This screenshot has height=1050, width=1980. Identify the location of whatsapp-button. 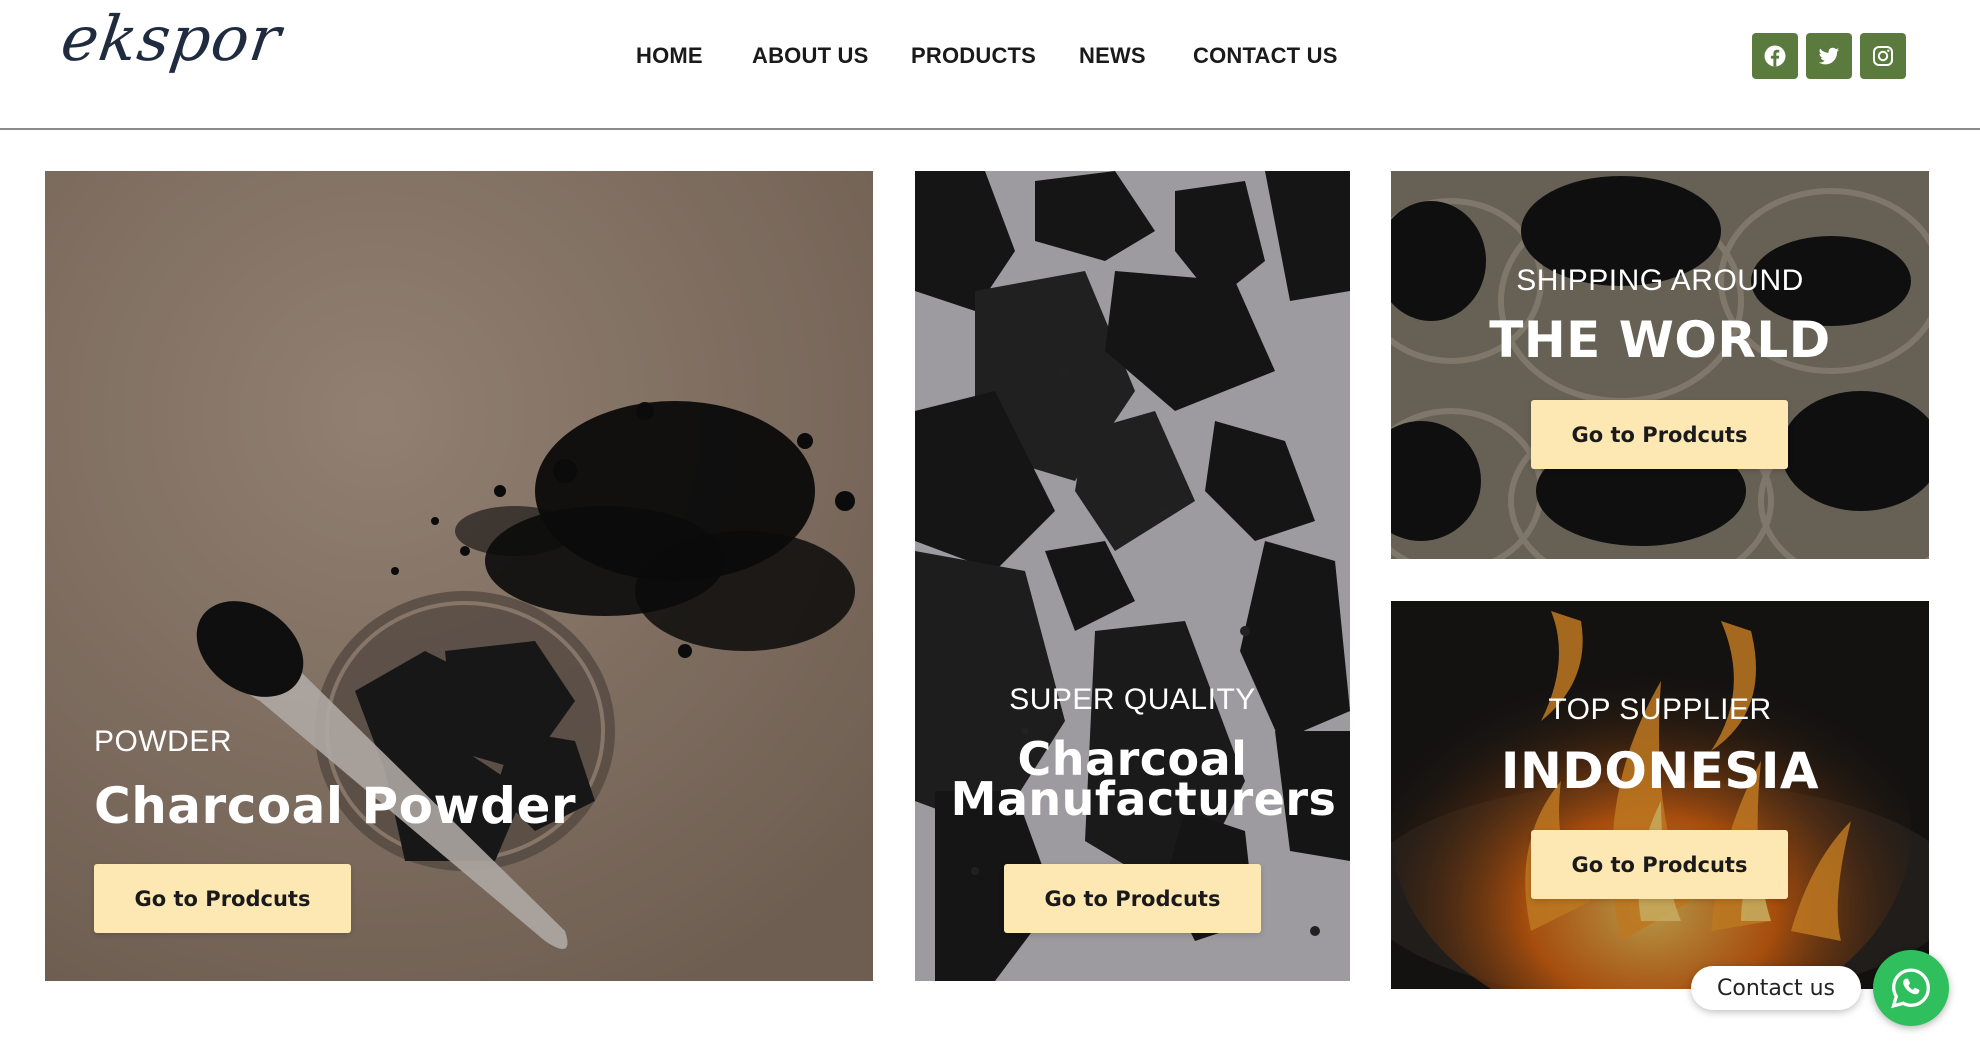
(1911, 988).